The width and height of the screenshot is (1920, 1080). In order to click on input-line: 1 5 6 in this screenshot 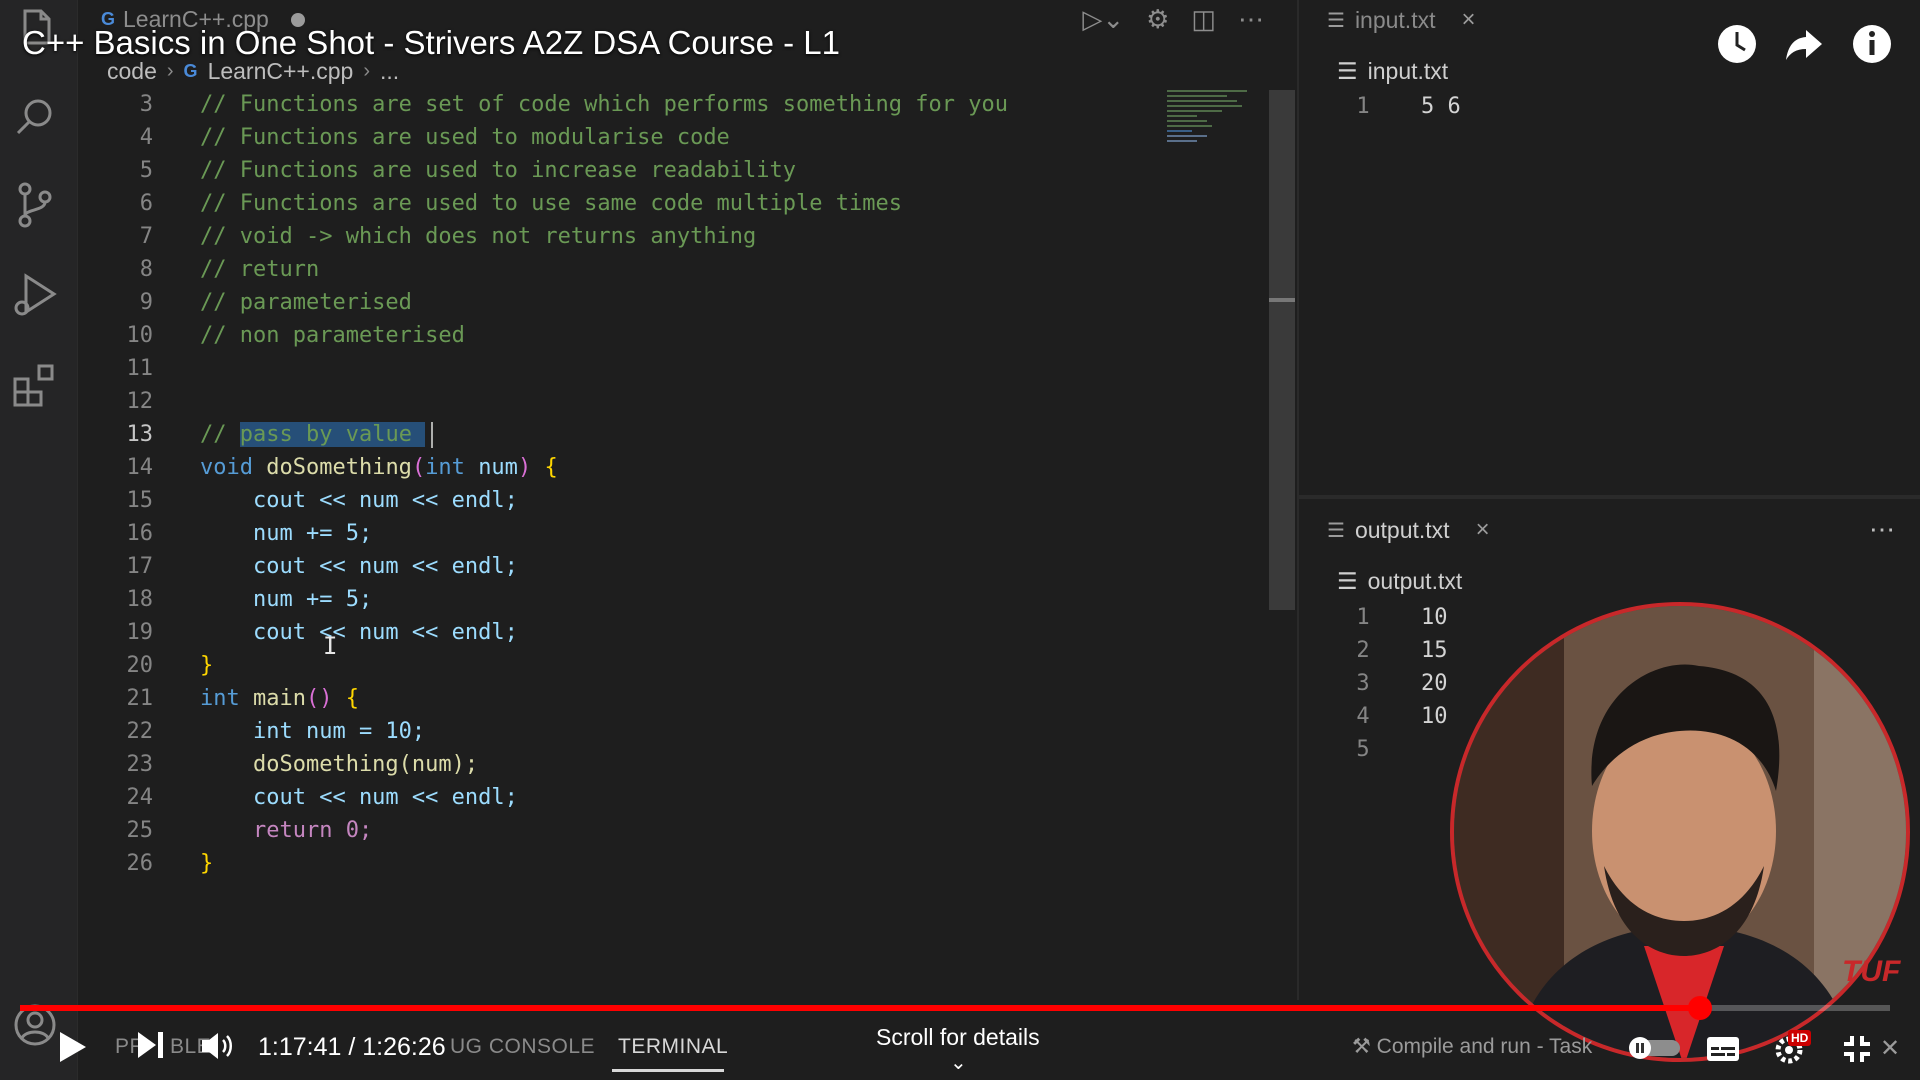, I will do `click(1408, 106)`.